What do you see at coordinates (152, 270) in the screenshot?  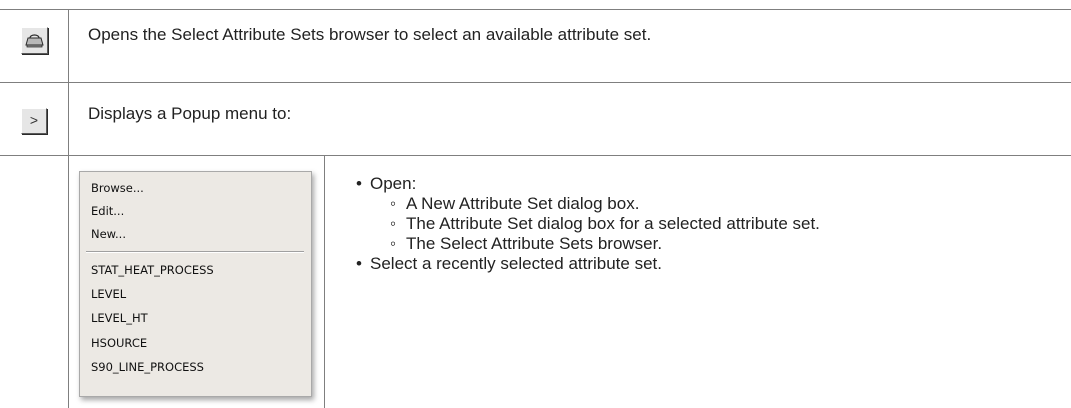 I see `menu-item-recent-set: STAT_HEAT_PROCESS` at bounding box center [152, 270].